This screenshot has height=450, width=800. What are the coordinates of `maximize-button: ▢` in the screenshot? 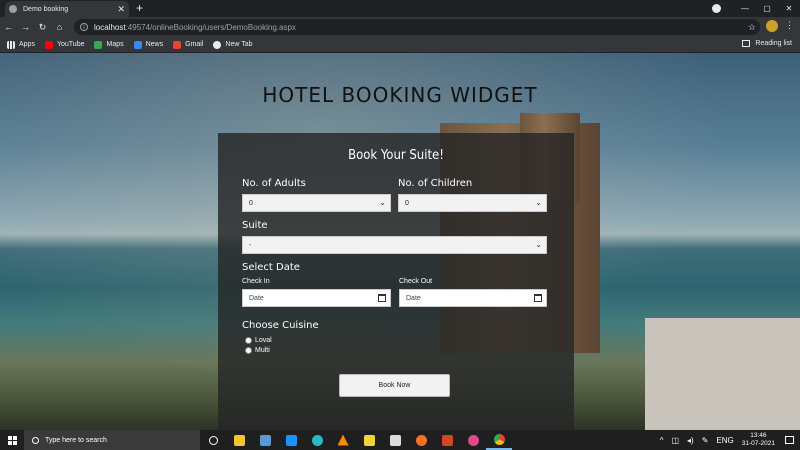 It's located at (767, 8).